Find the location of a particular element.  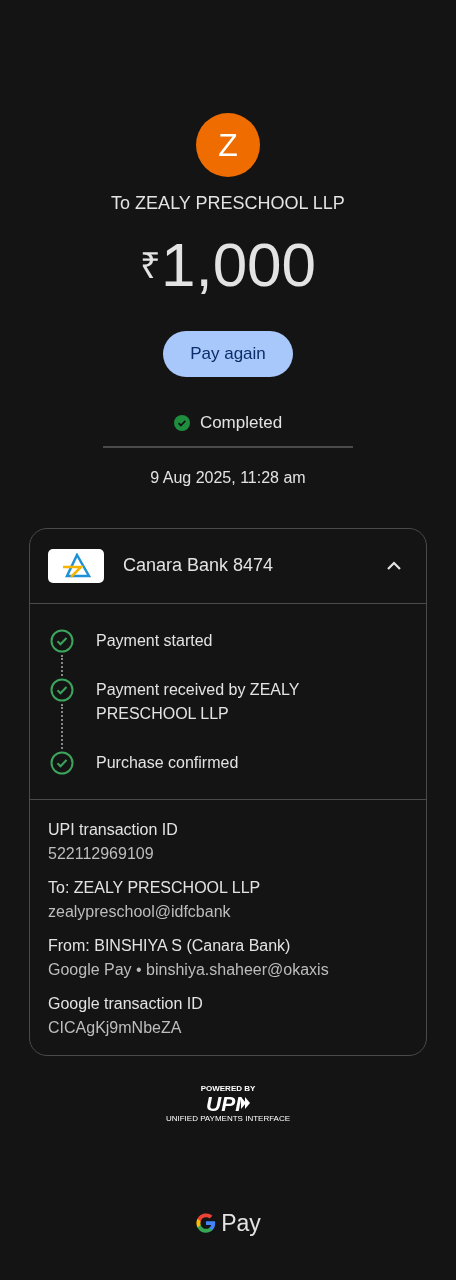

upi-logo-text: UPI is located at coordinates (223, 1103).